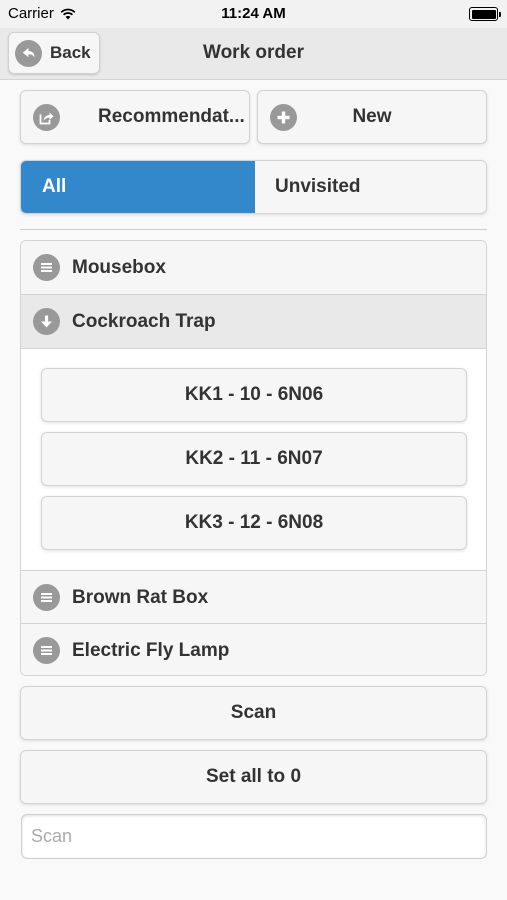  What do you see at coordinates (140, 597) in the screenshot?
I see `category-label: Brown Rat Box` at bounding box center [140, 597].